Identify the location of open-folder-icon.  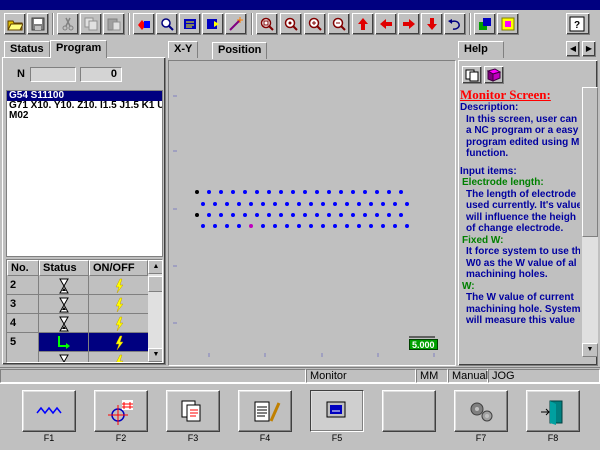
(15, 24).